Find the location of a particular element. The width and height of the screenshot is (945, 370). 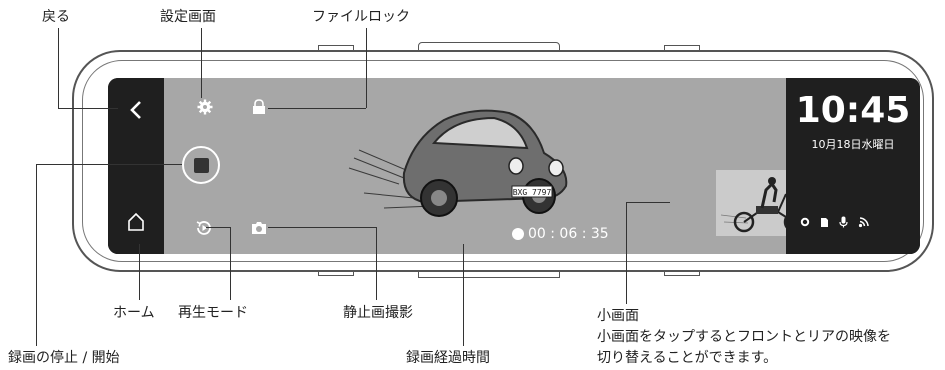

sd-card-icon is located at coordinates (824, 222).